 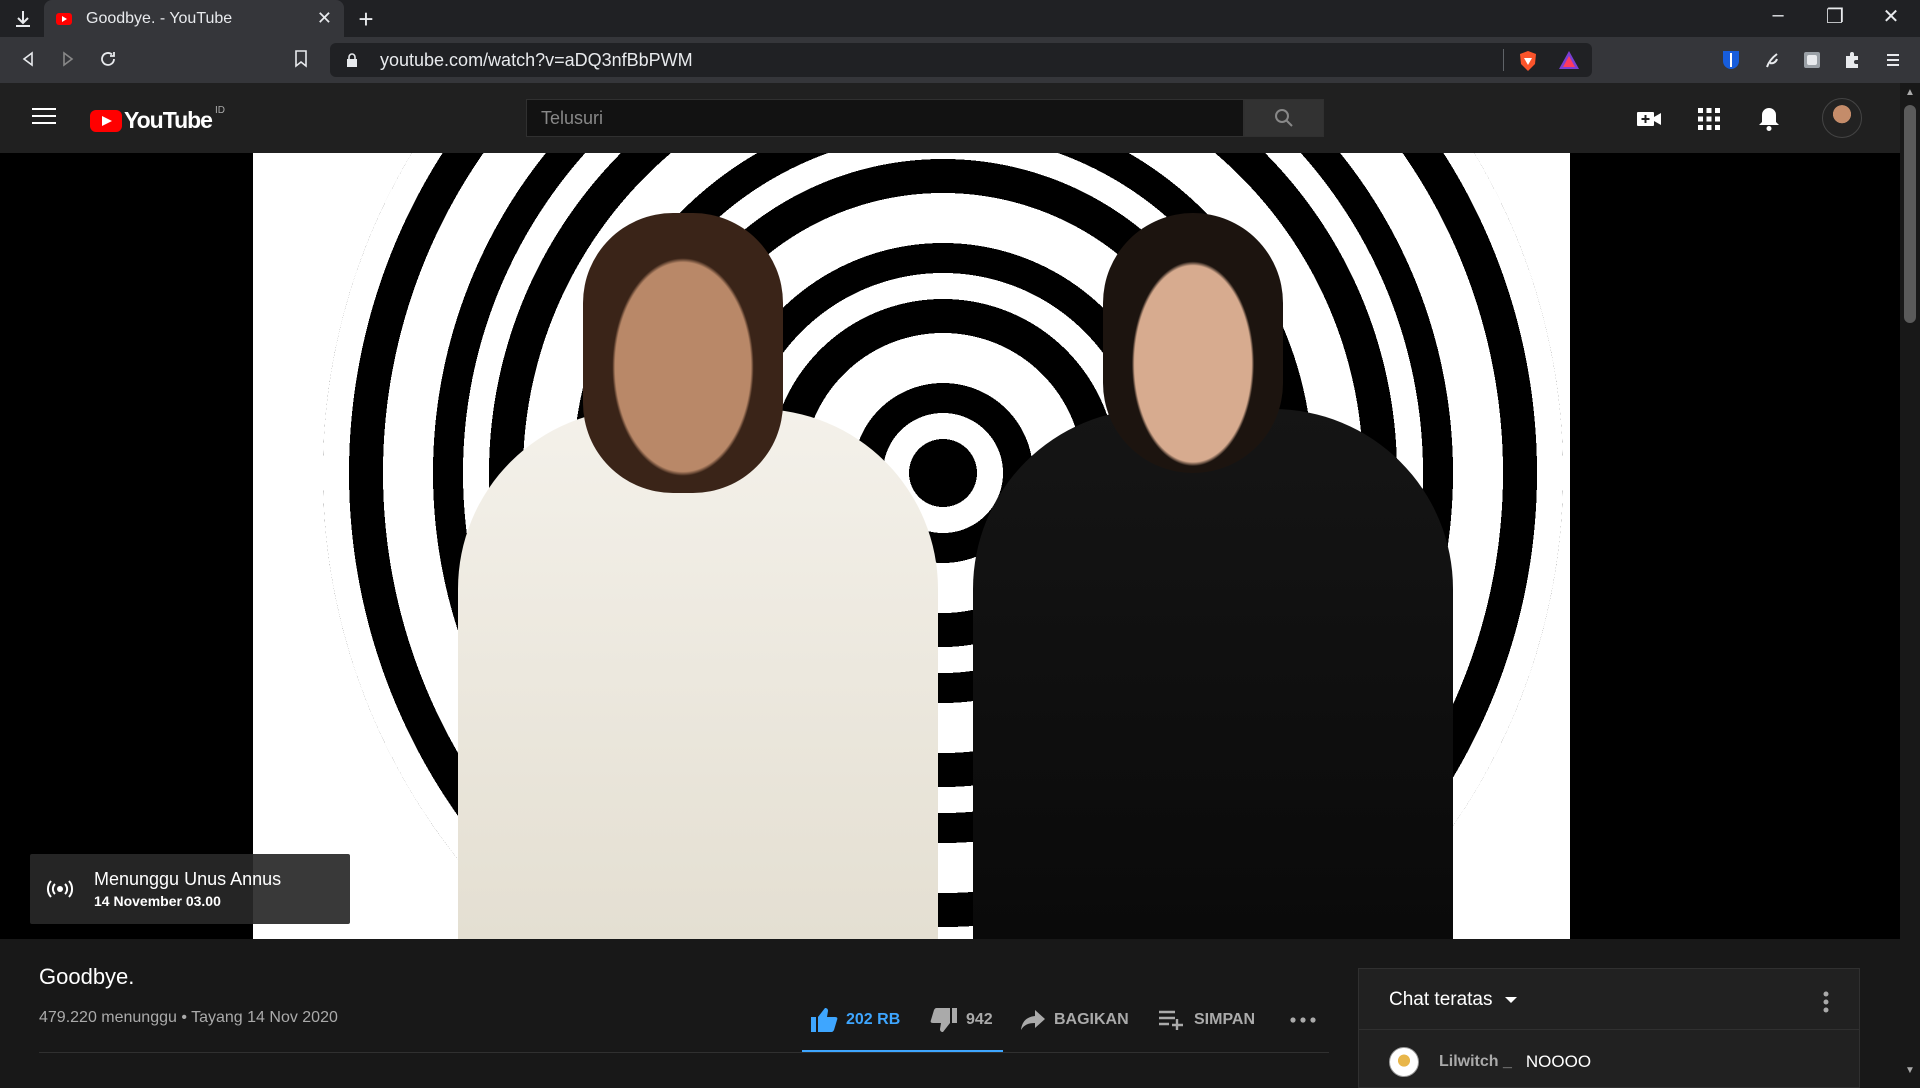 I want to click on chat-message-text: NOOOO, so click(x=1558, y=1061).